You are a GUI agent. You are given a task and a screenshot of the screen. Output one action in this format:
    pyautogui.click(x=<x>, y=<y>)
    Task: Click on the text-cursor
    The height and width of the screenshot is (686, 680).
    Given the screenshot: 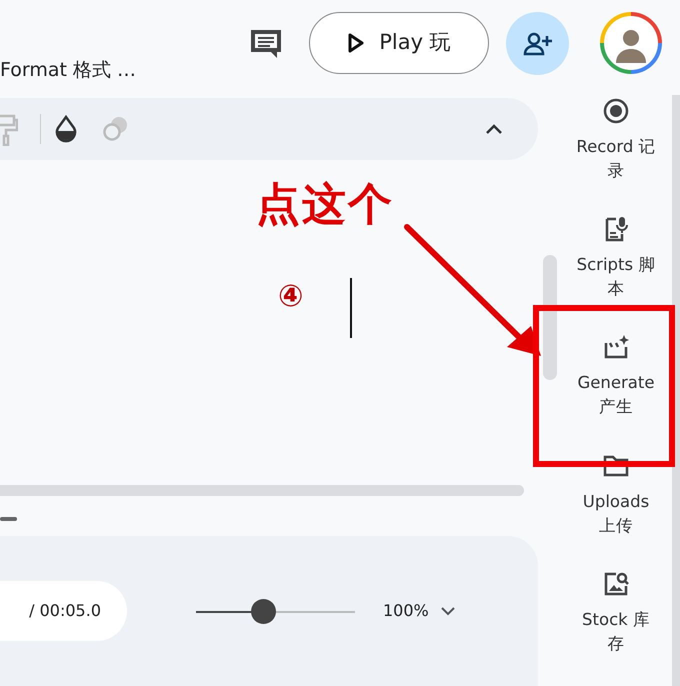 What is the action you would take?
    pyautogui.click(x=351, y=308)
    